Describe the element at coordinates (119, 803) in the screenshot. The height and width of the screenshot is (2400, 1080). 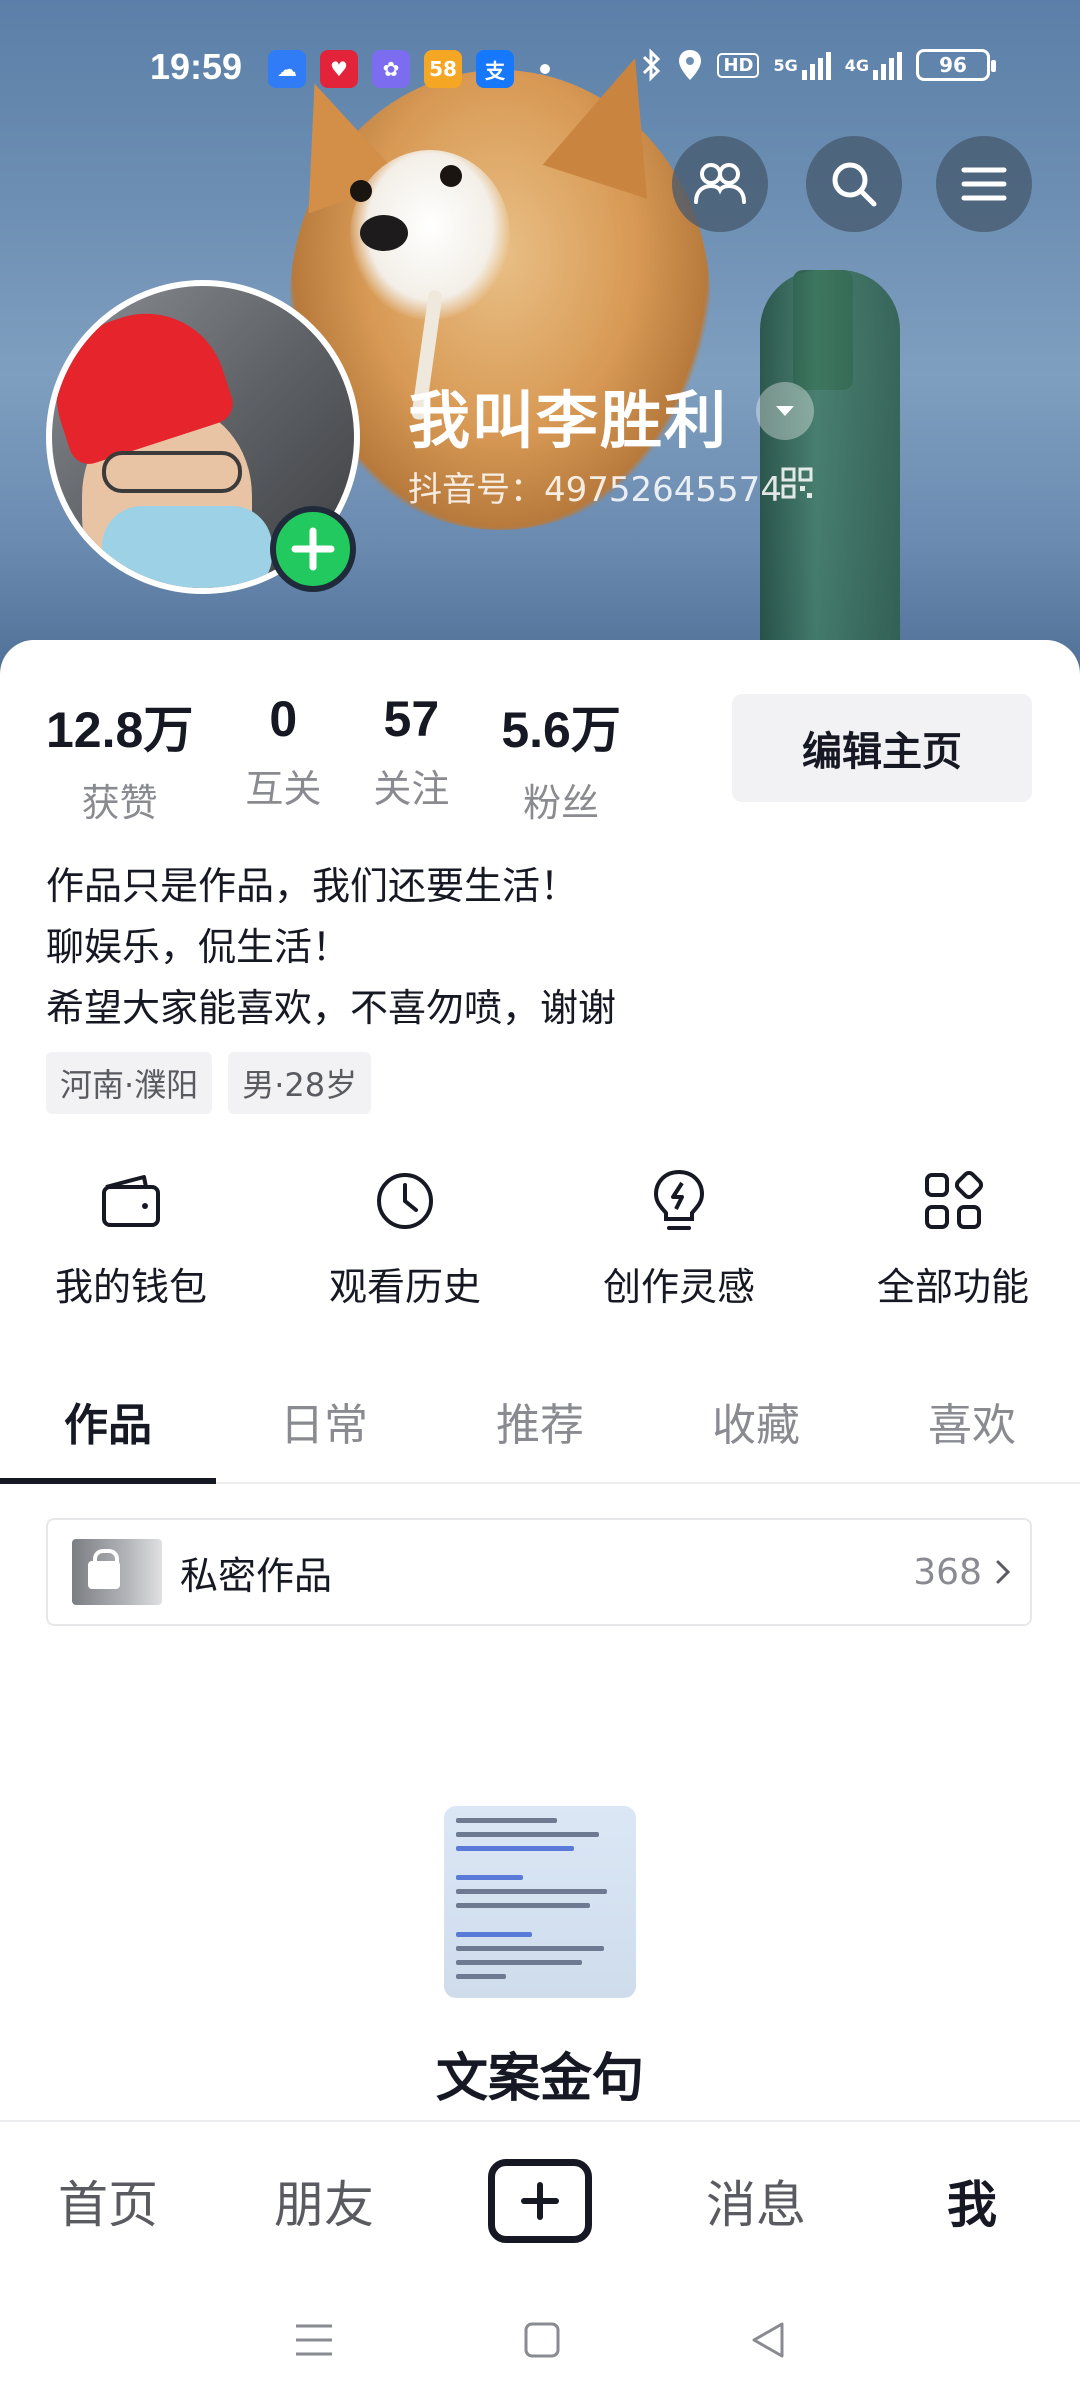
I see `stat-label: 获赞` at that location.